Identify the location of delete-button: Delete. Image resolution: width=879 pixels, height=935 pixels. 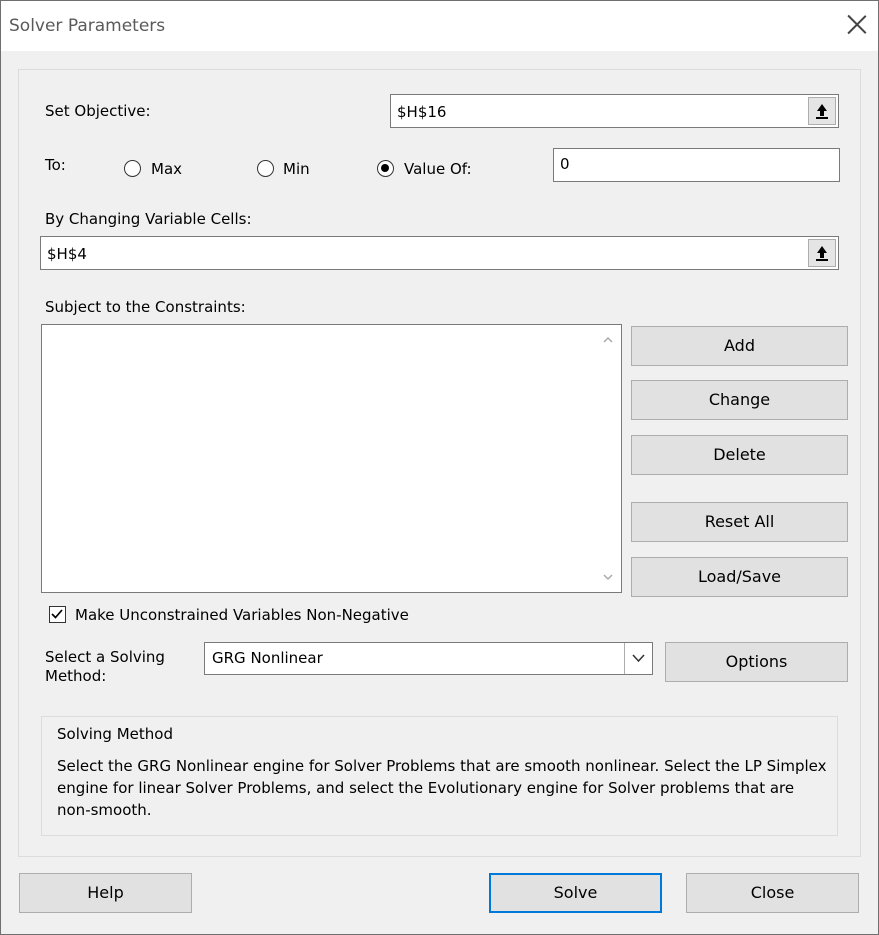
(739, 455).